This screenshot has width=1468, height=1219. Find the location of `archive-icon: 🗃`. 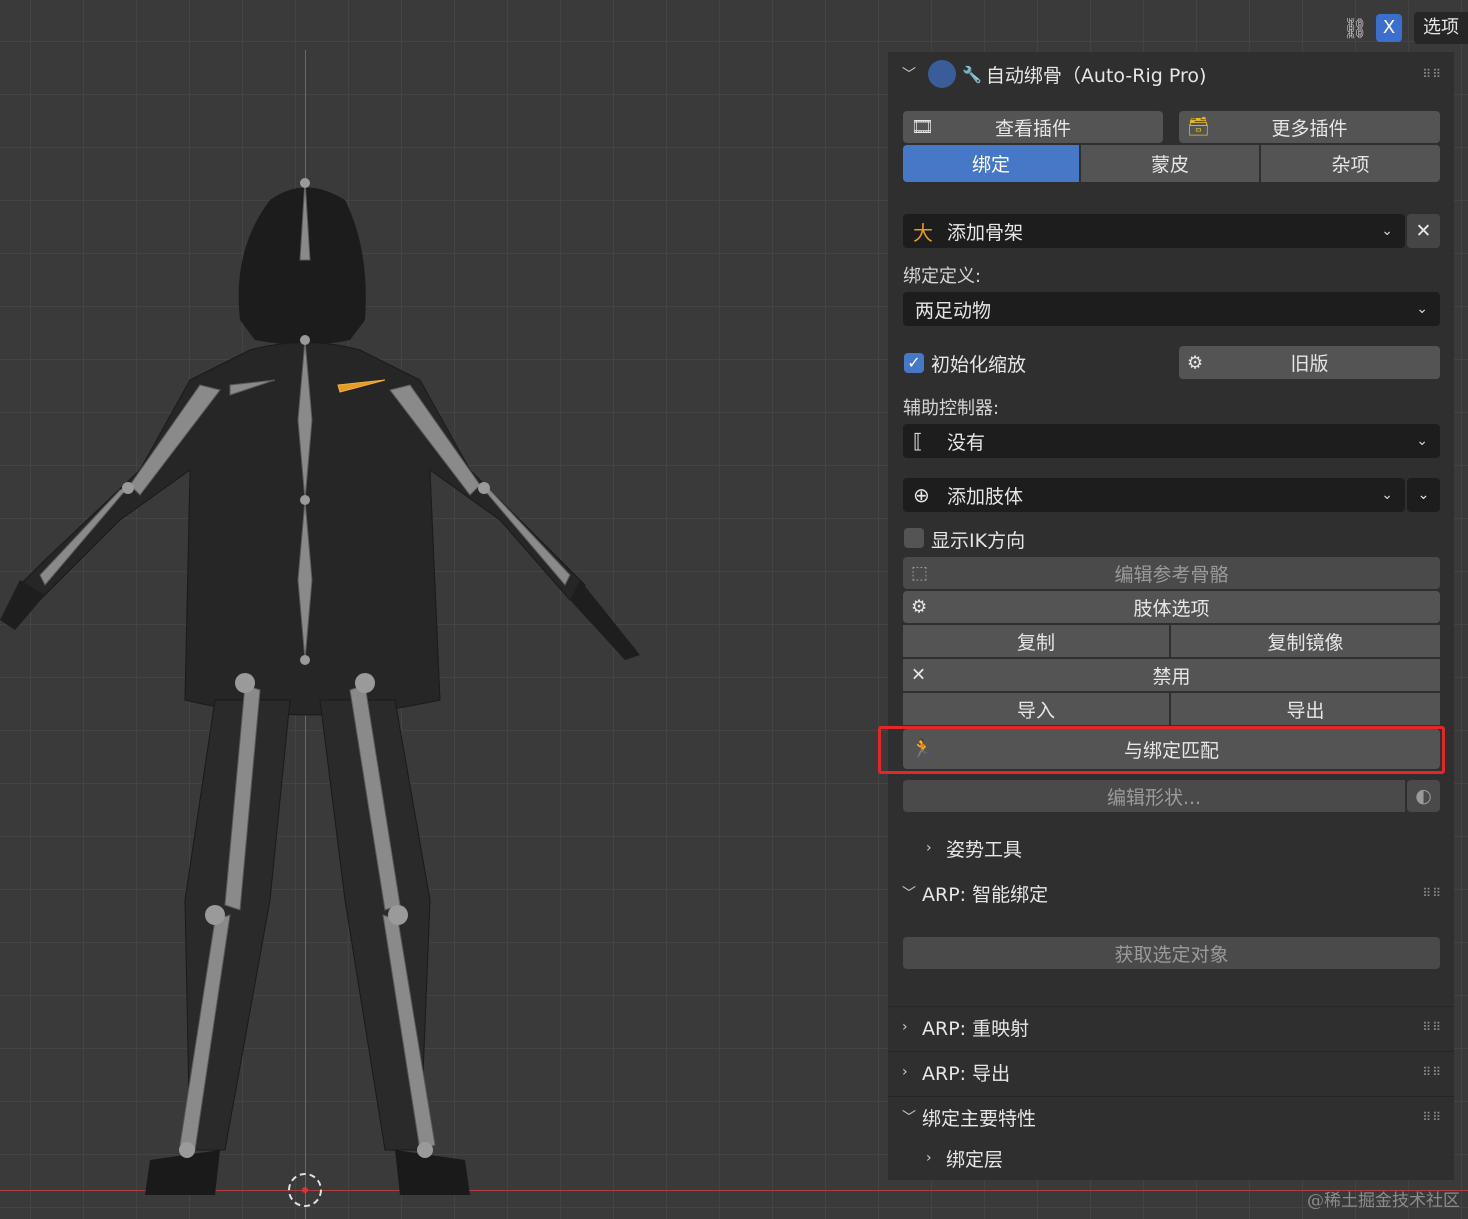

archive-icon: 🗃 is located at coordinates (1198, 127).